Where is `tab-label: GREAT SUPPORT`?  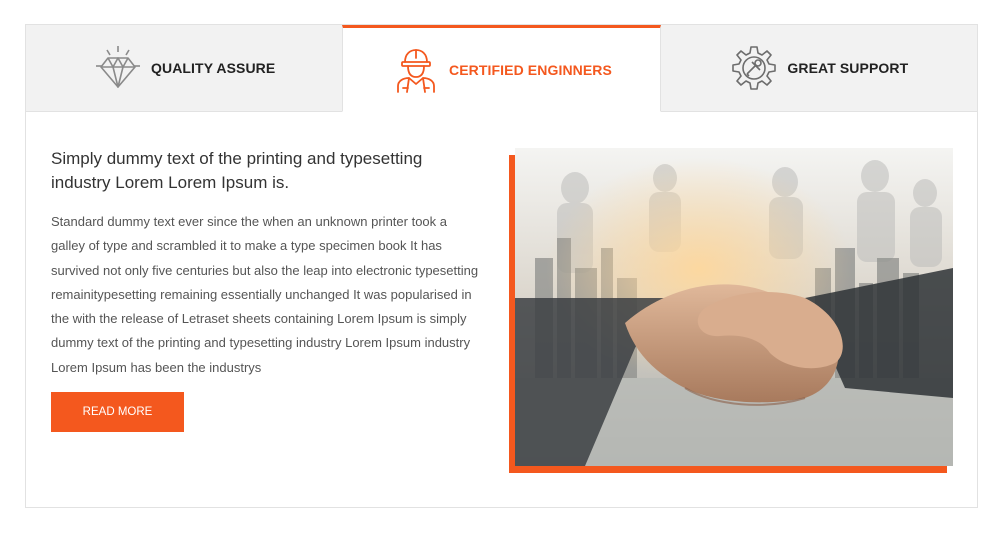
tab-label: GREAT SUPPORT is located at coordinates (848, 68).